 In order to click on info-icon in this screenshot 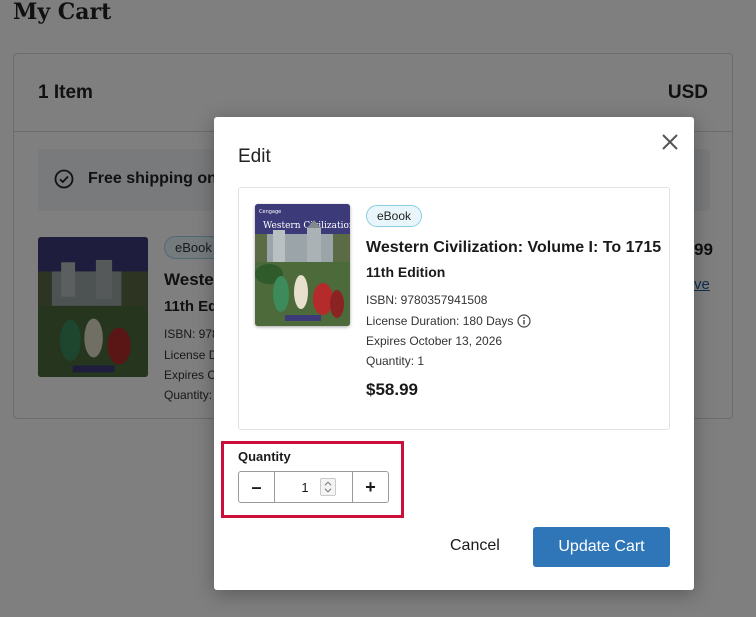, I will do `click(524, 321)`.